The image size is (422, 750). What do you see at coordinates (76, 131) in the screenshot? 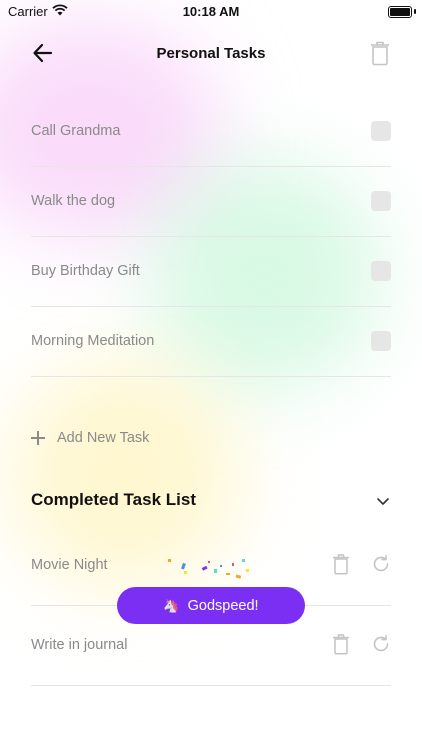
I see `task-label: Call Grandma` at bounding box center [76, 131].